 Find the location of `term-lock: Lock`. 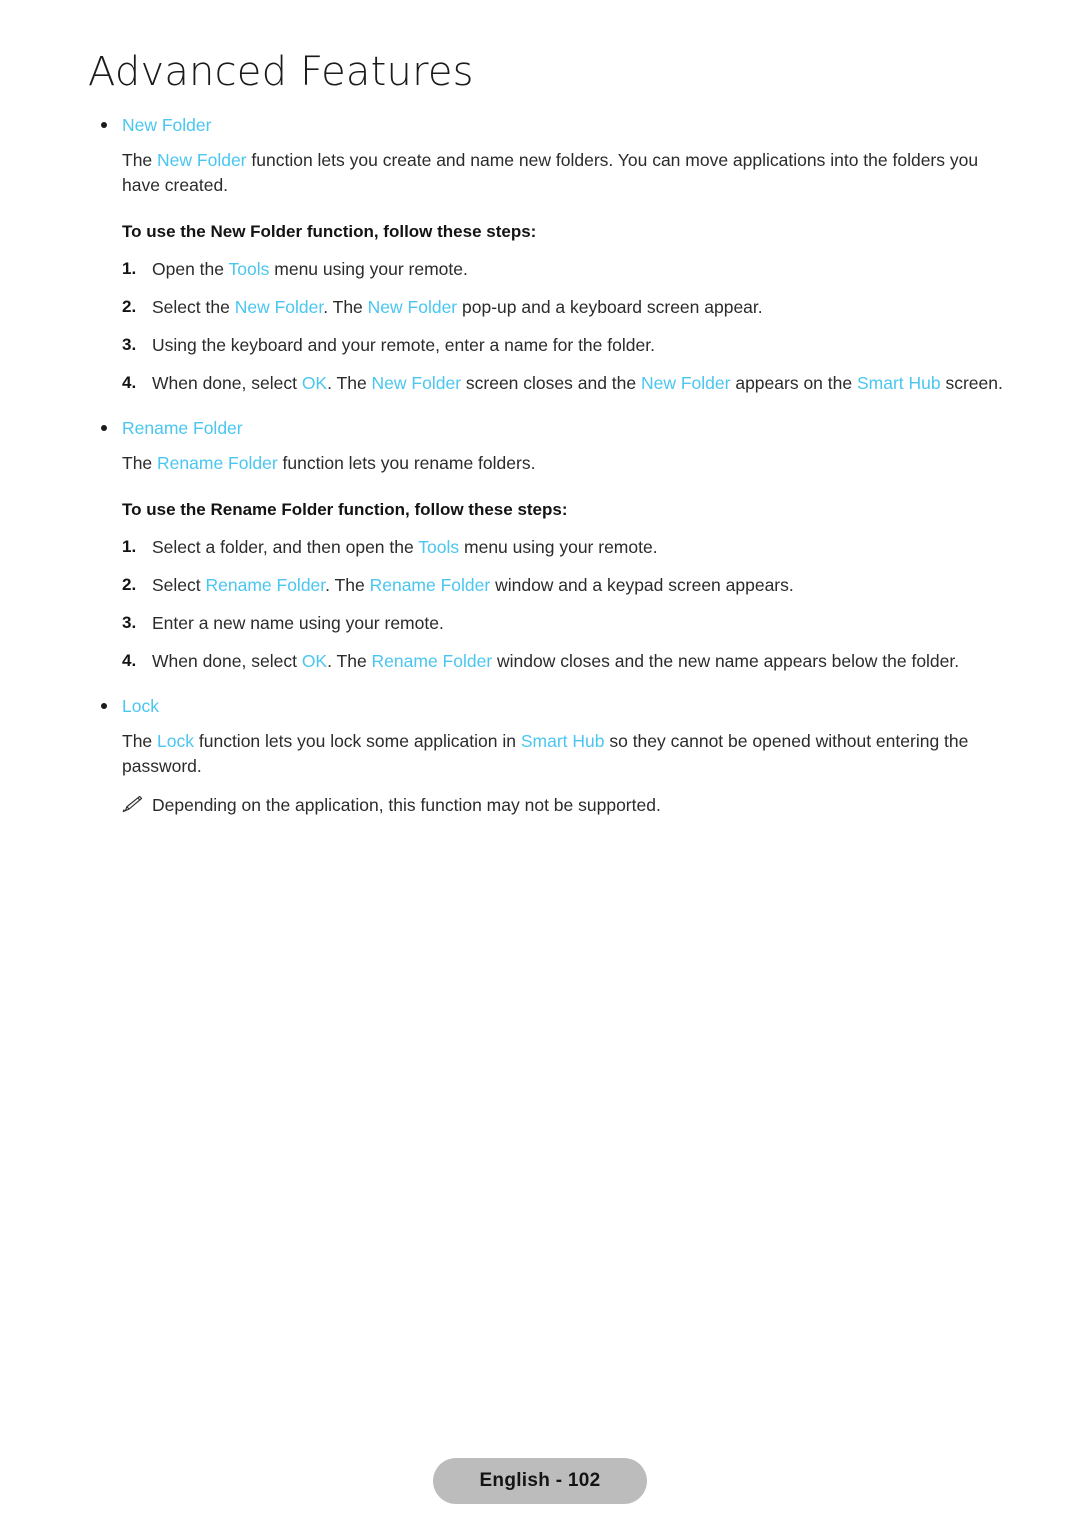

term-lock: Lock is located at coordinates (175, 741).